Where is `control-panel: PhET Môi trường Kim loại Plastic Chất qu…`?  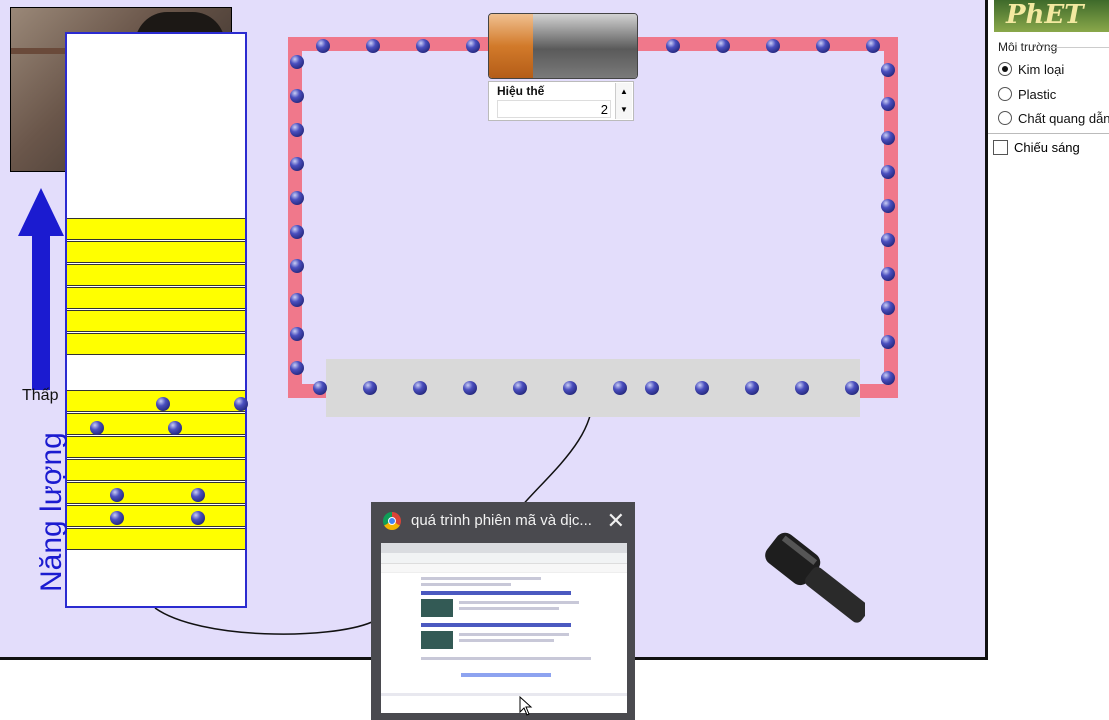
control-panel: PhET Môi trường Kim loại Plastic Chất qu… is located at coordinates (1048, 360).